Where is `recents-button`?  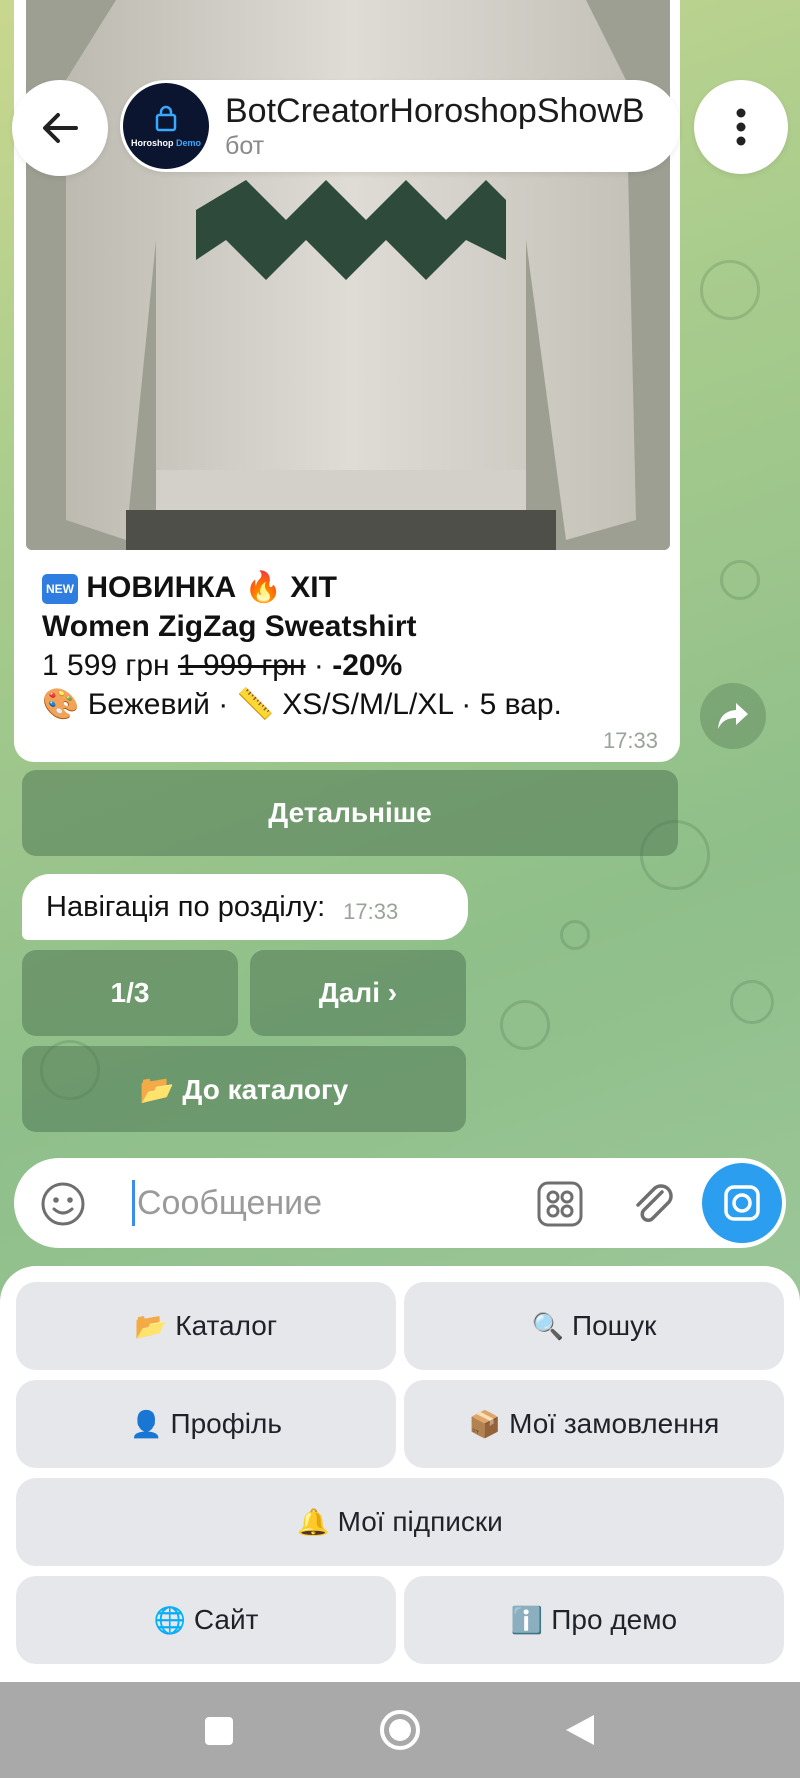
recents-button is located at coordinates (219, 1731).